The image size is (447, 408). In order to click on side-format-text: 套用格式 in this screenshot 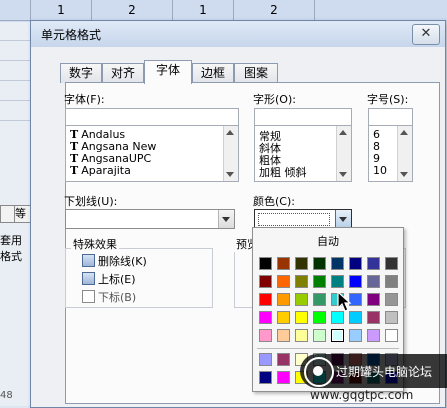, I will do `click(11, 248)`.